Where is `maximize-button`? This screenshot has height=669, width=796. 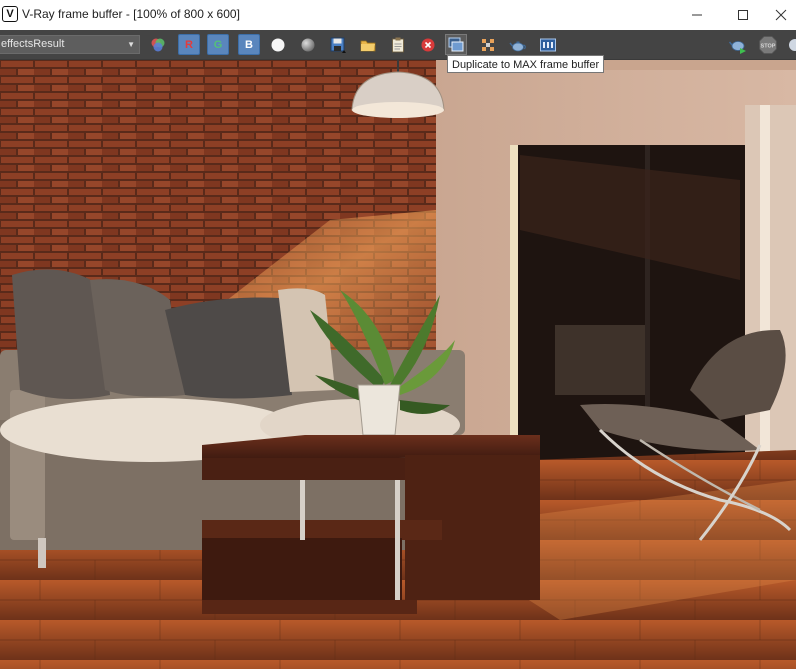 maximize-button is located at coordinates (743, 15).